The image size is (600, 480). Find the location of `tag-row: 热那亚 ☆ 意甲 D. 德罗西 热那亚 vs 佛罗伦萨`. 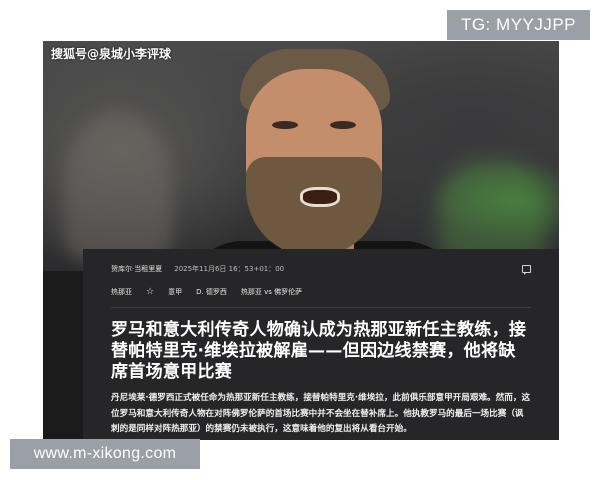

tag-row: 热那亚 ☆ 意甲 D. 德罗西 热那亚 vs 佛罗伦萨 is located at coordinates (321, 292).